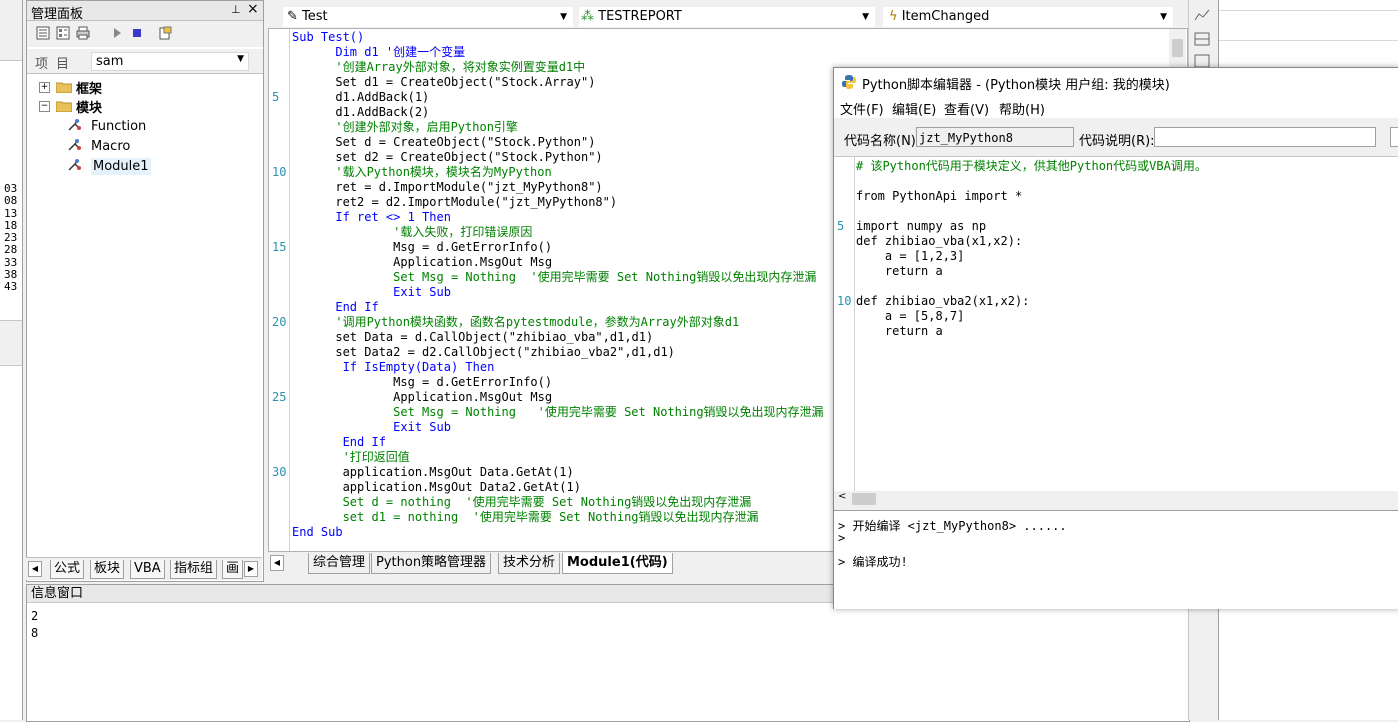  I want to click on tab-technical-analysis: 技术分析, so click(529, 563).